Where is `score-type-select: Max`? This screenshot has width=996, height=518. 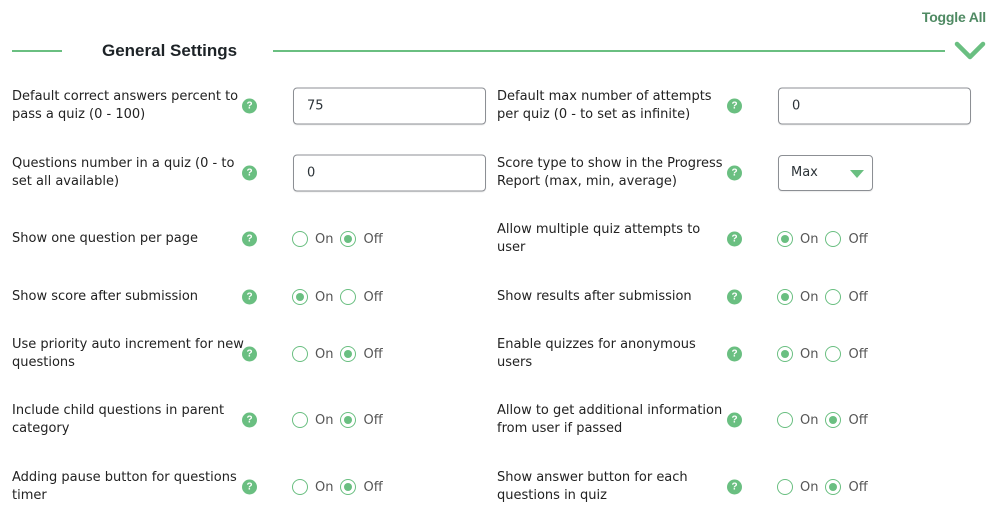 score-type-select: Max is located at coordinates (825, 173).